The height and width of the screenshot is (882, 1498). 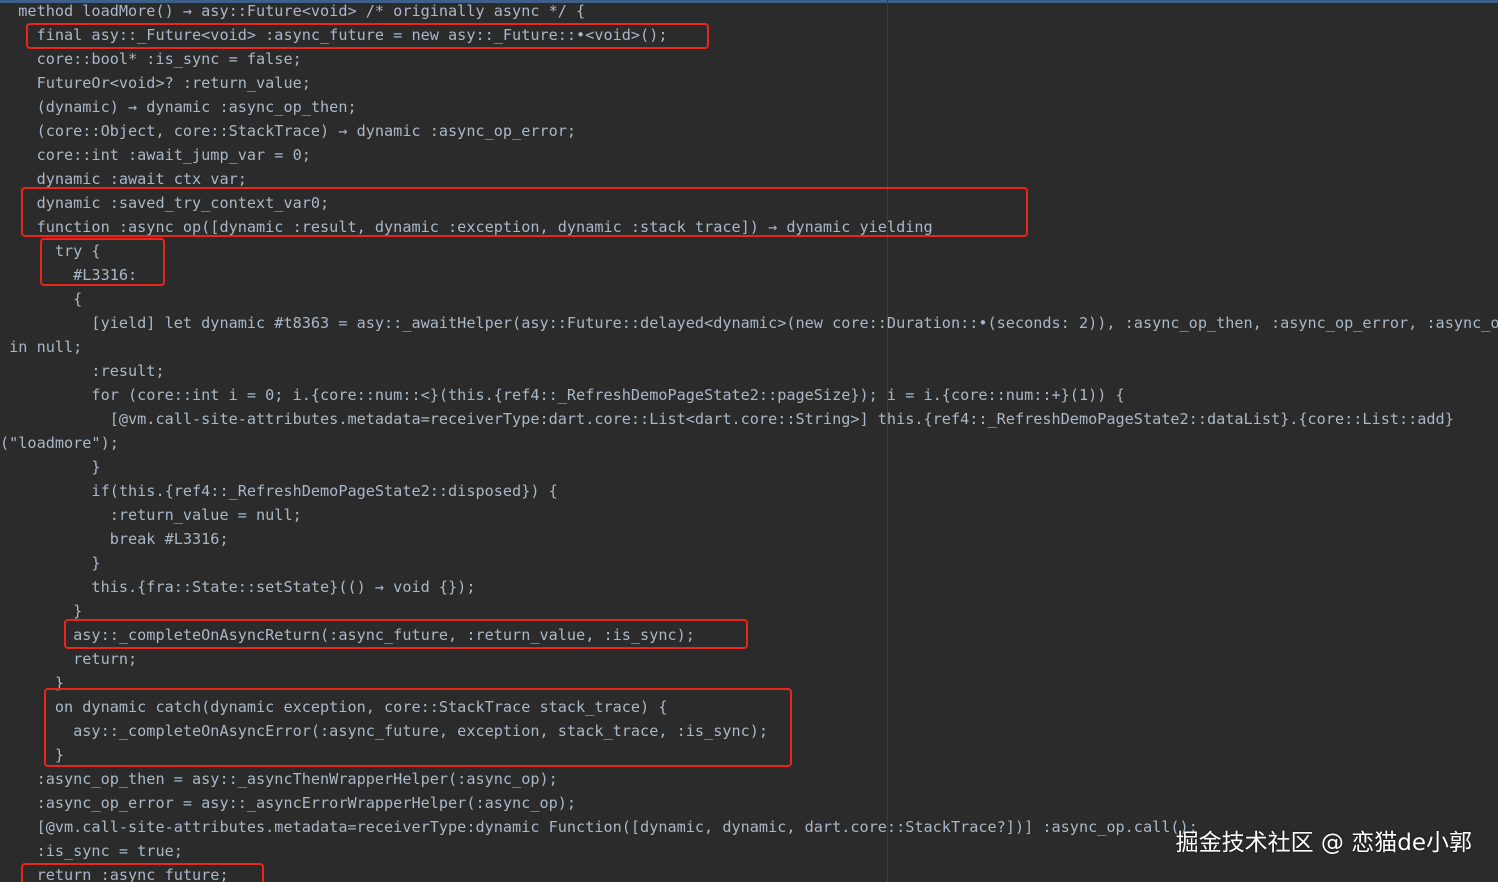 I want to click on watermark-text: 掘金技术社区 @ 恋猫de小郭, so click(x=1323, y=843).